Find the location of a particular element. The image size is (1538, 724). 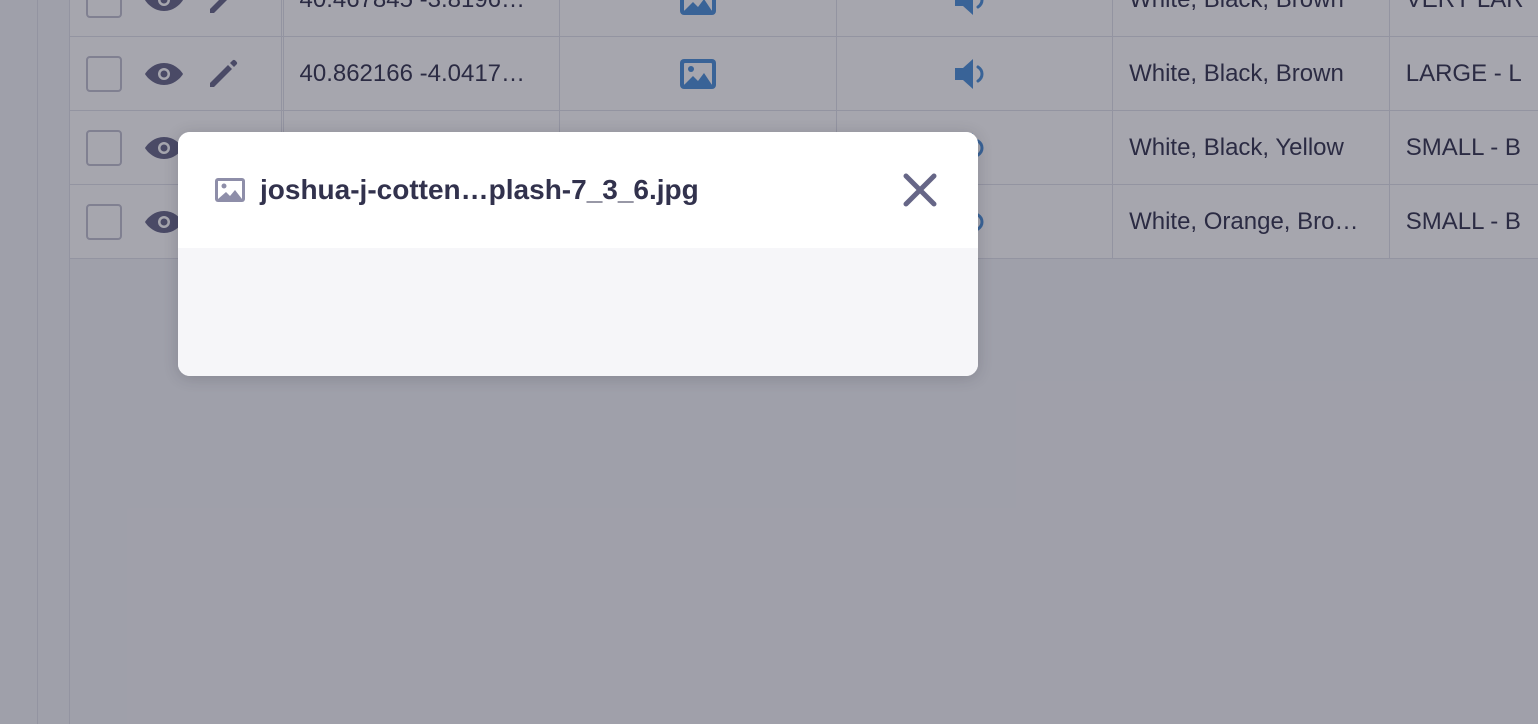

close-button is located at coordinates (920, 190).